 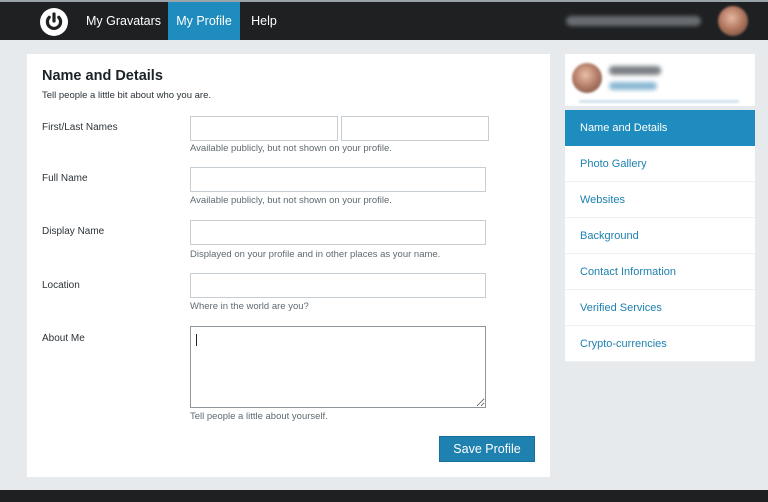 What do you see at coordinates (660, 344) in the screenshot?
I see `menu-item-crypto-currencies: Crypto-currencies` at bounding box center [660, 344].